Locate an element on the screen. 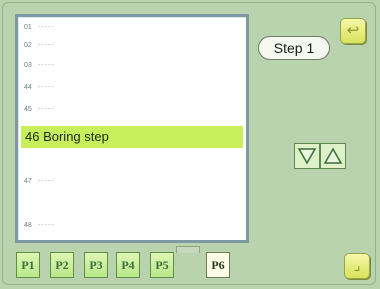 Image resolution: width=380 pixels, height=289 pixels. list-item: 44 ----- is located at coordinates (132, 88).